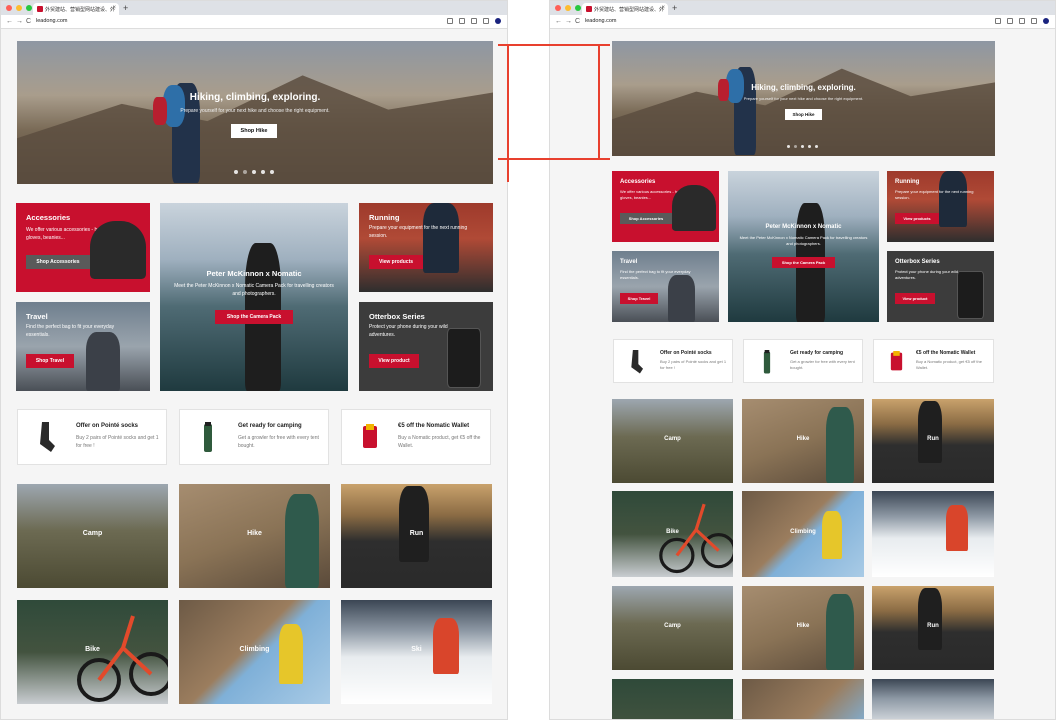 Image resolution: width=1056 pixels, height=720 pixels. Describe the element at coordinates (80, 10) in the screenshot. I see `tab-title: 外贸建站、营销型网站建设、外` at that location.